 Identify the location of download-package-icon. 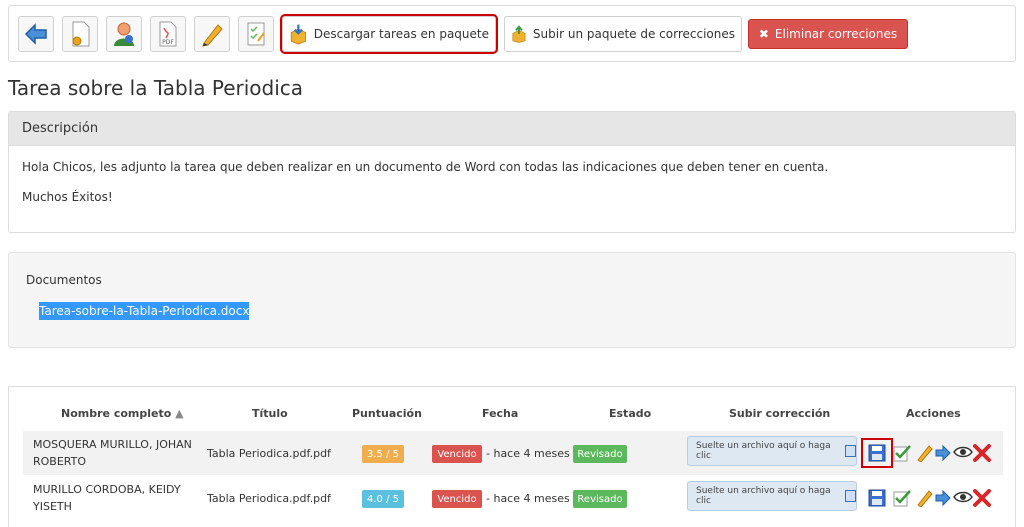
(298, 34).